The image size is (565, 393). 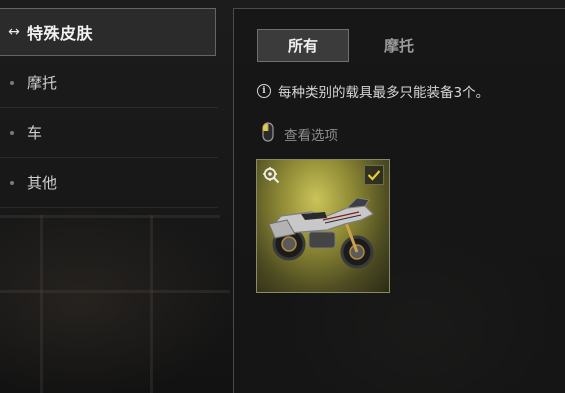 I want to click on sidebar-item-car: 车, so click(x=109, y=133).